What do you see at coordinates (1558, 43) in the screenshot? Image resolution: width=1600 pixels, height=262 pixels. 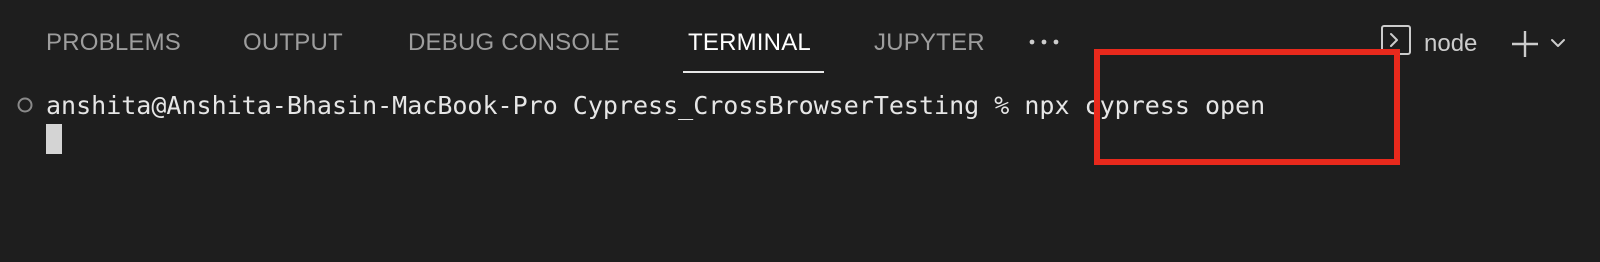 I see `chevron-down-icon` at bounding box center [1558, 43].